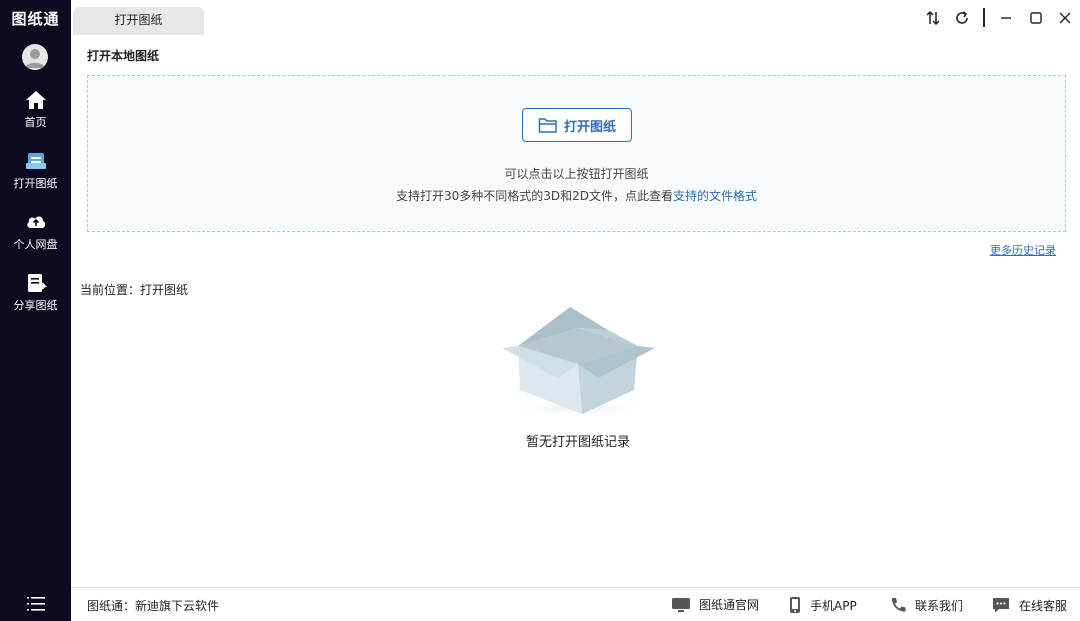  I want to click on minimize-button, so click(1006, 18).